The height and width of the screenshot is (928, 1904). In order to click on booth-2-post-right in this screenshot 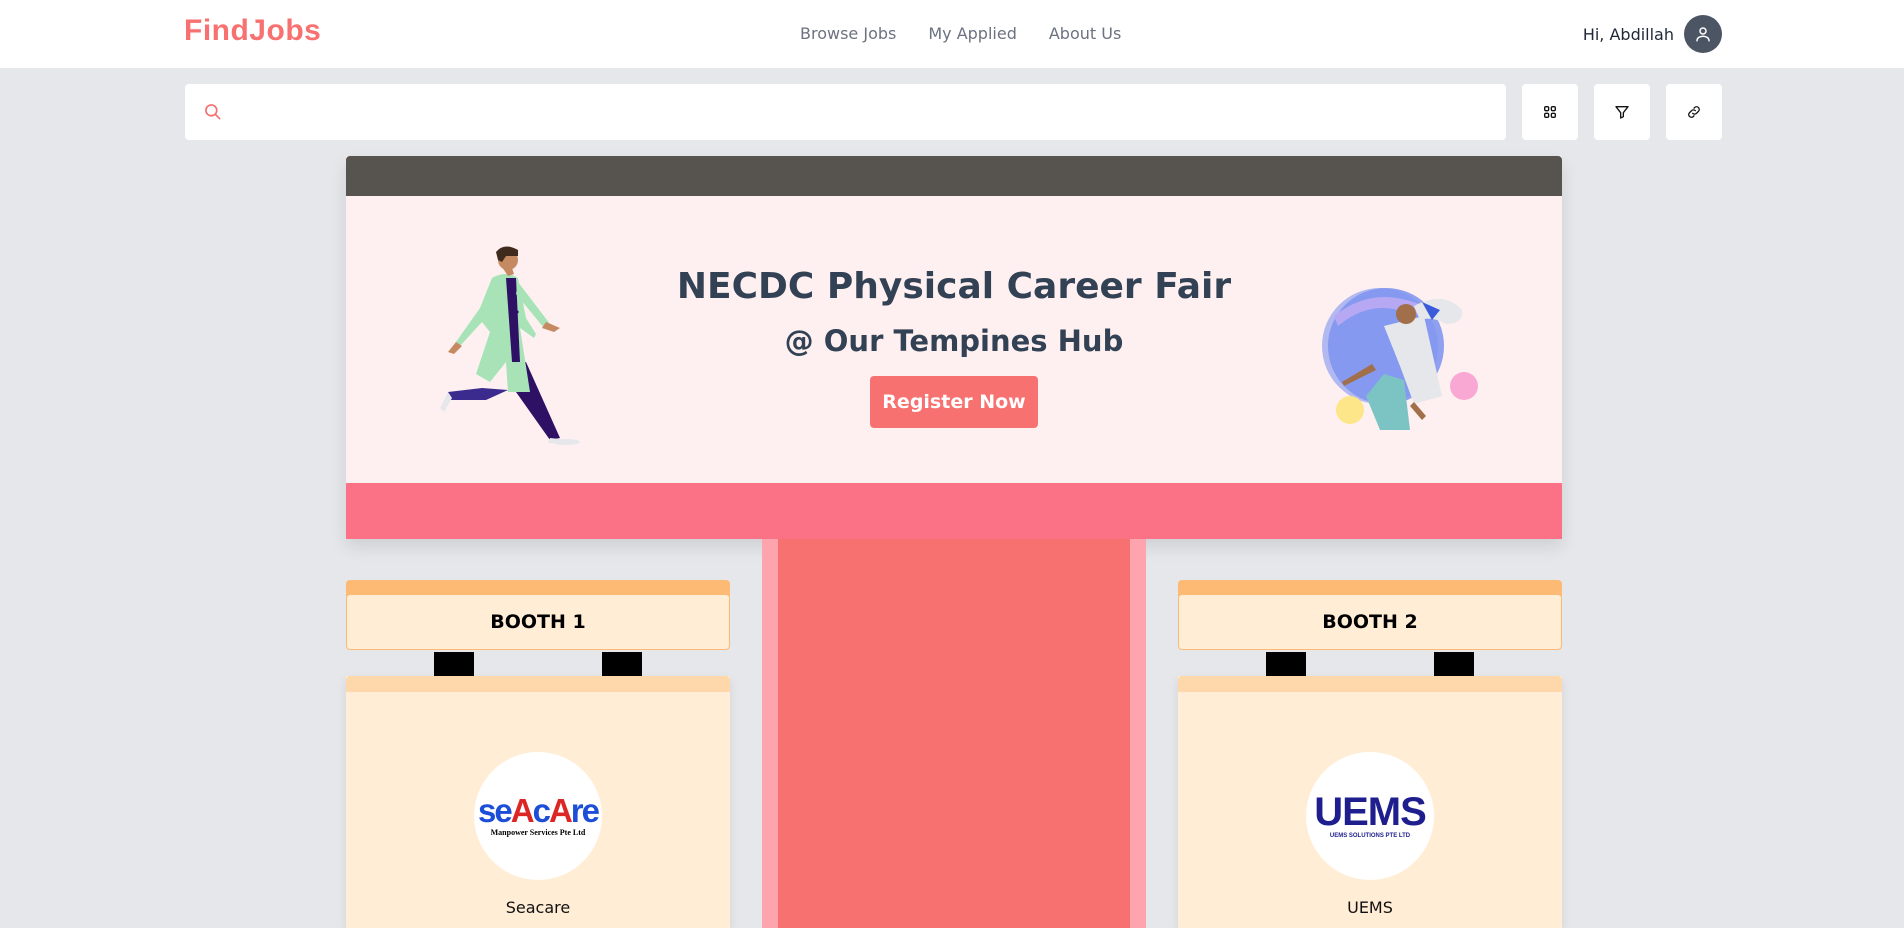, I will do `click(1454, 664)`.